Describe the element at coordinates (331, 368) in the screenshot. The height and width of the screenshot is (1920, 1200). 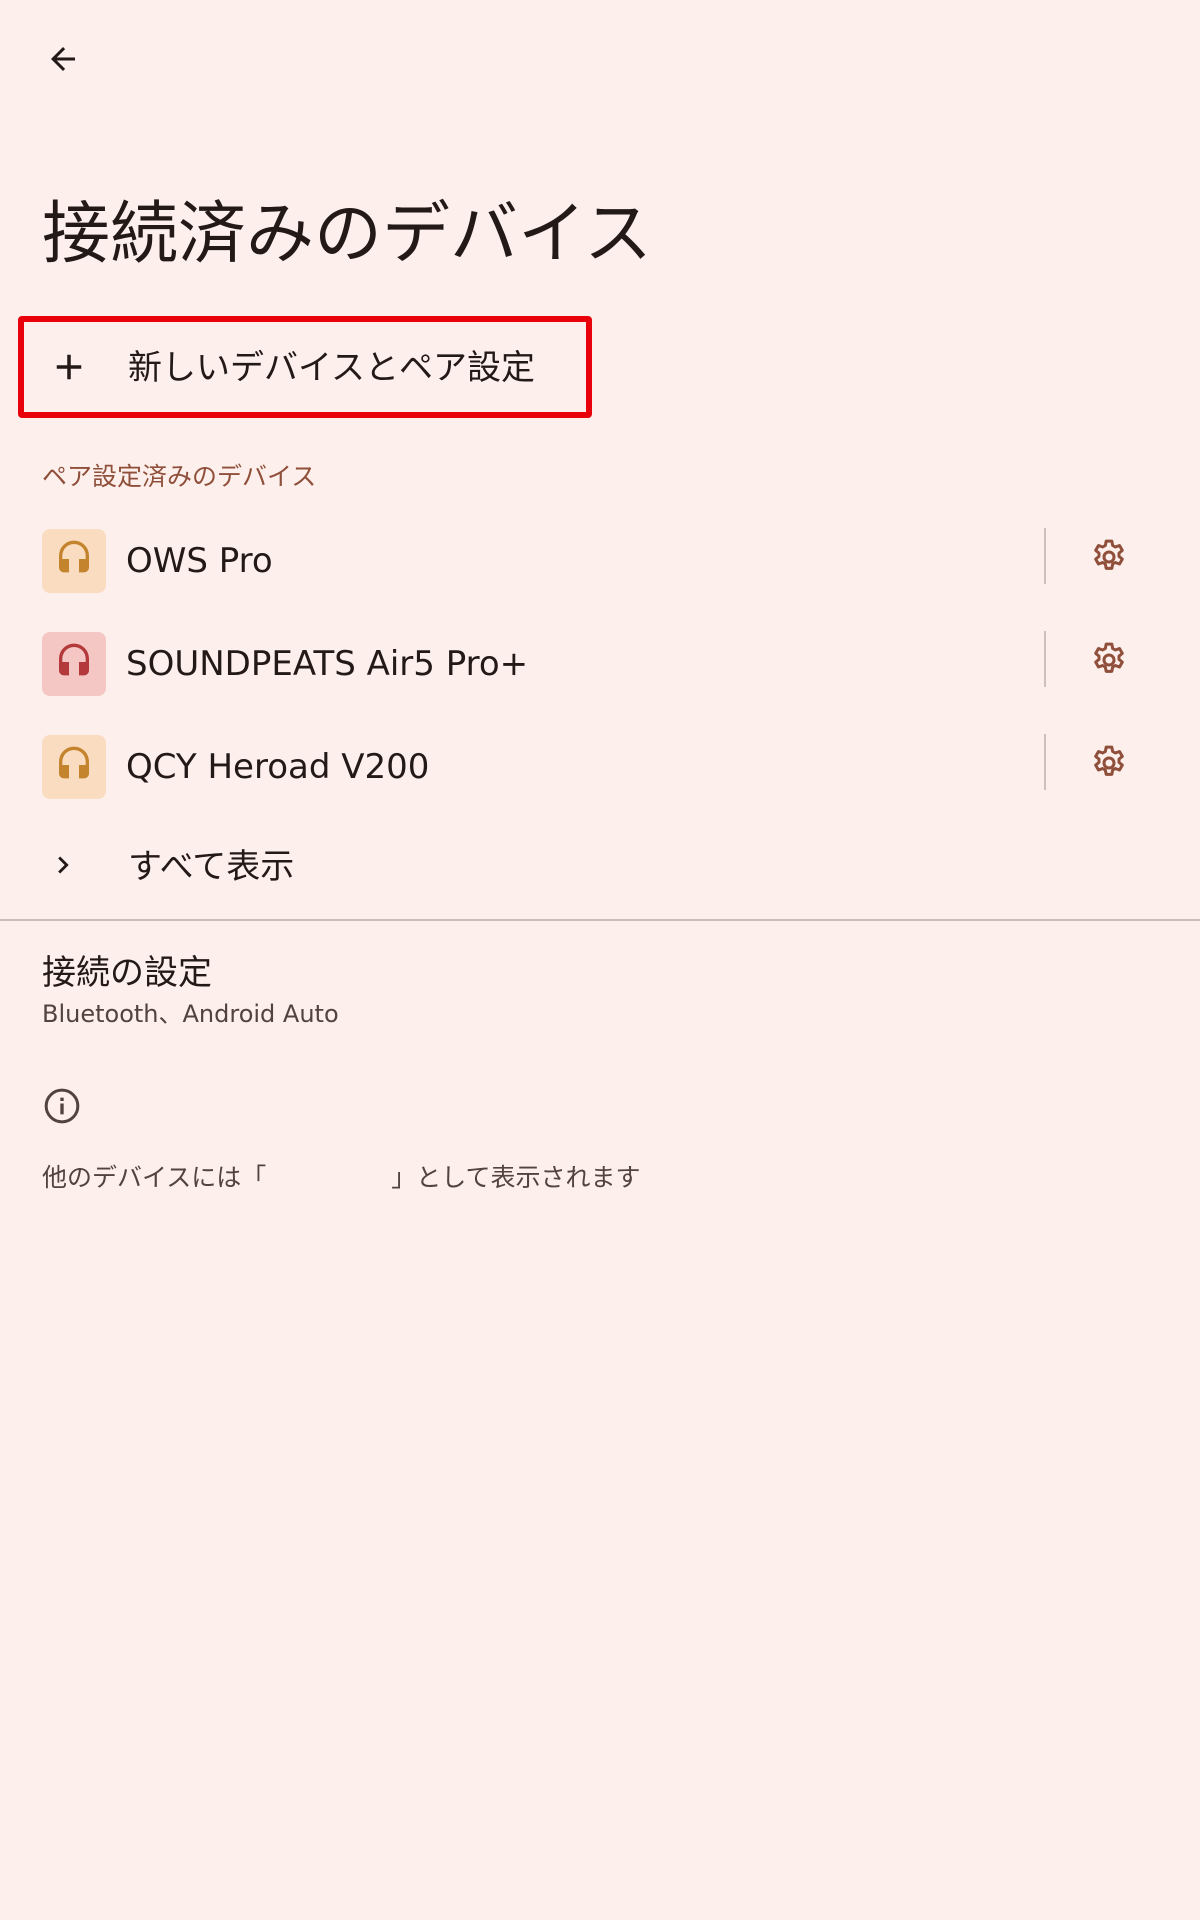
I see `pair-new-device-label: 新しいデバイスとペア設定` at that location.